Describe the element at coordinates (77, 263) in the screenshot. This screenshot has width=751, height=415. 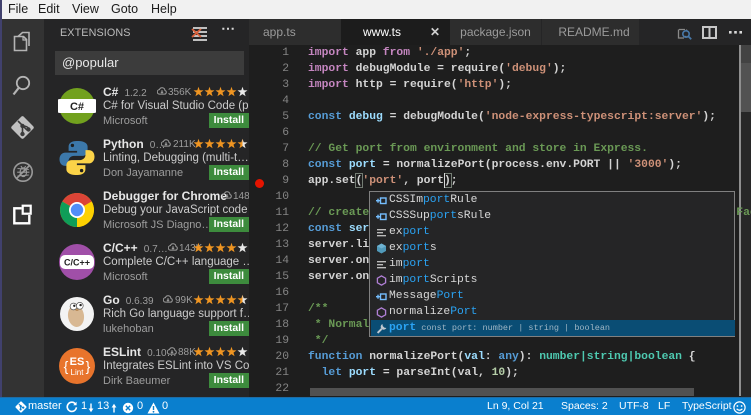
I see `svg-text: C/C++` at that location.